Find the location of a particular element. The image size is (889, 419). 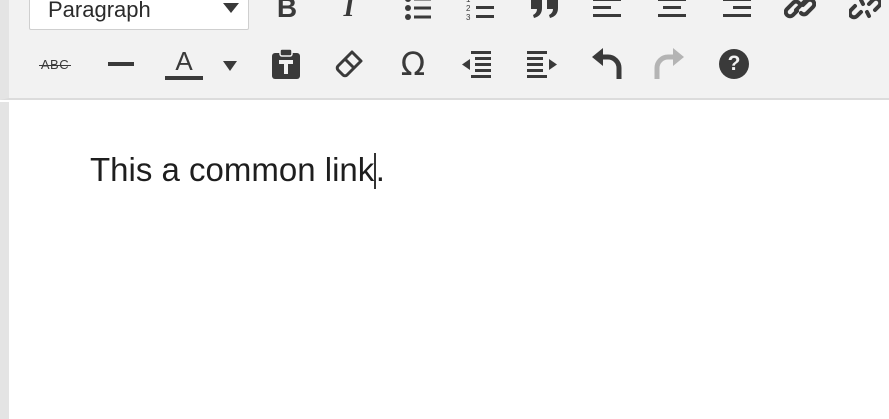

increase-indent-icon is located at coordinates (542, 64).